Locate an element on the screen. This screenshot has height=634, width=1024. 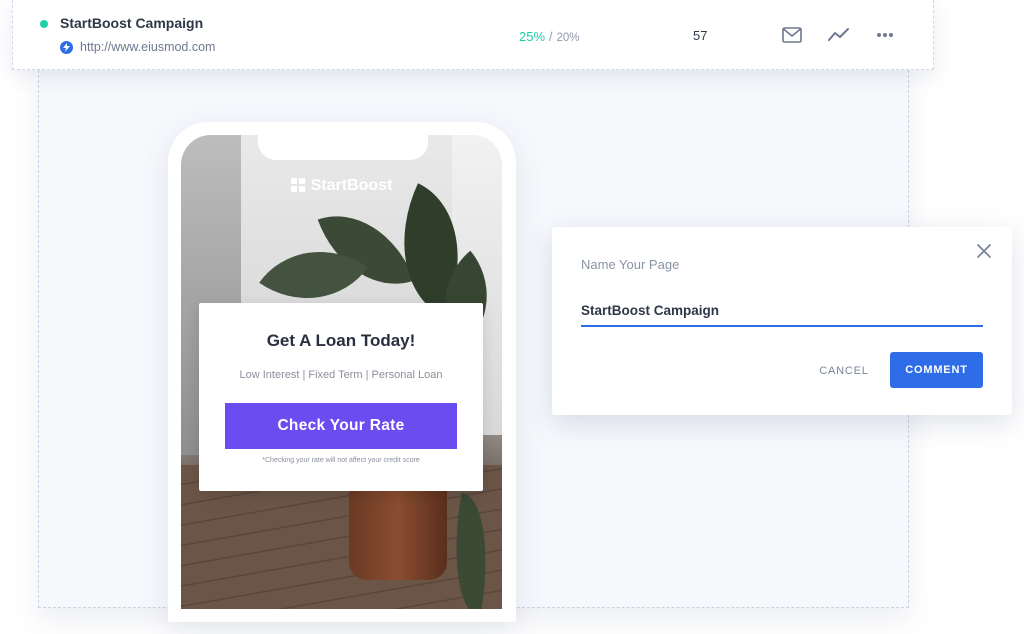
close-icon is located at coordinates (984, 253).